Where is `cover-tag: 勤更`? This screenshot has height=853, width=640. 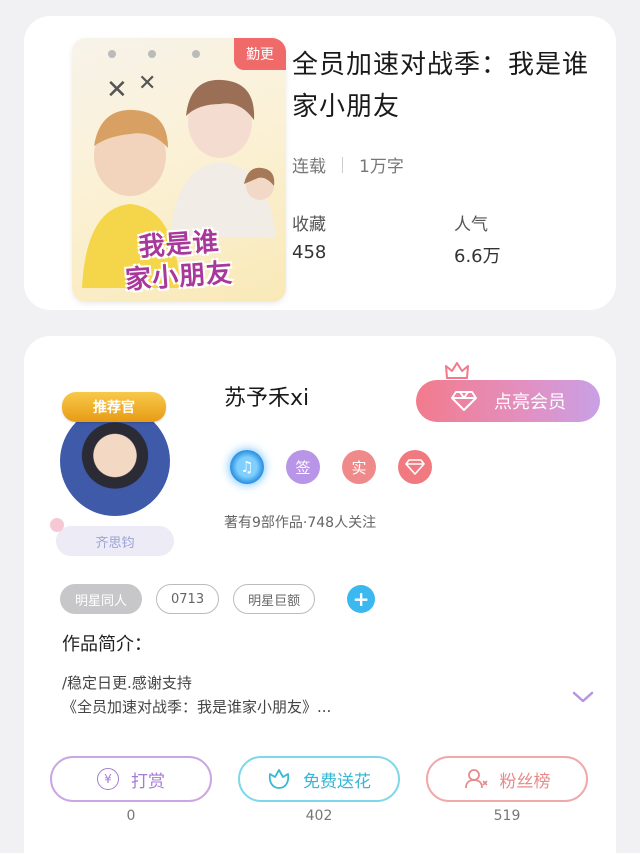 cover-tag: 勤更 is located at coordinates (260, 54).